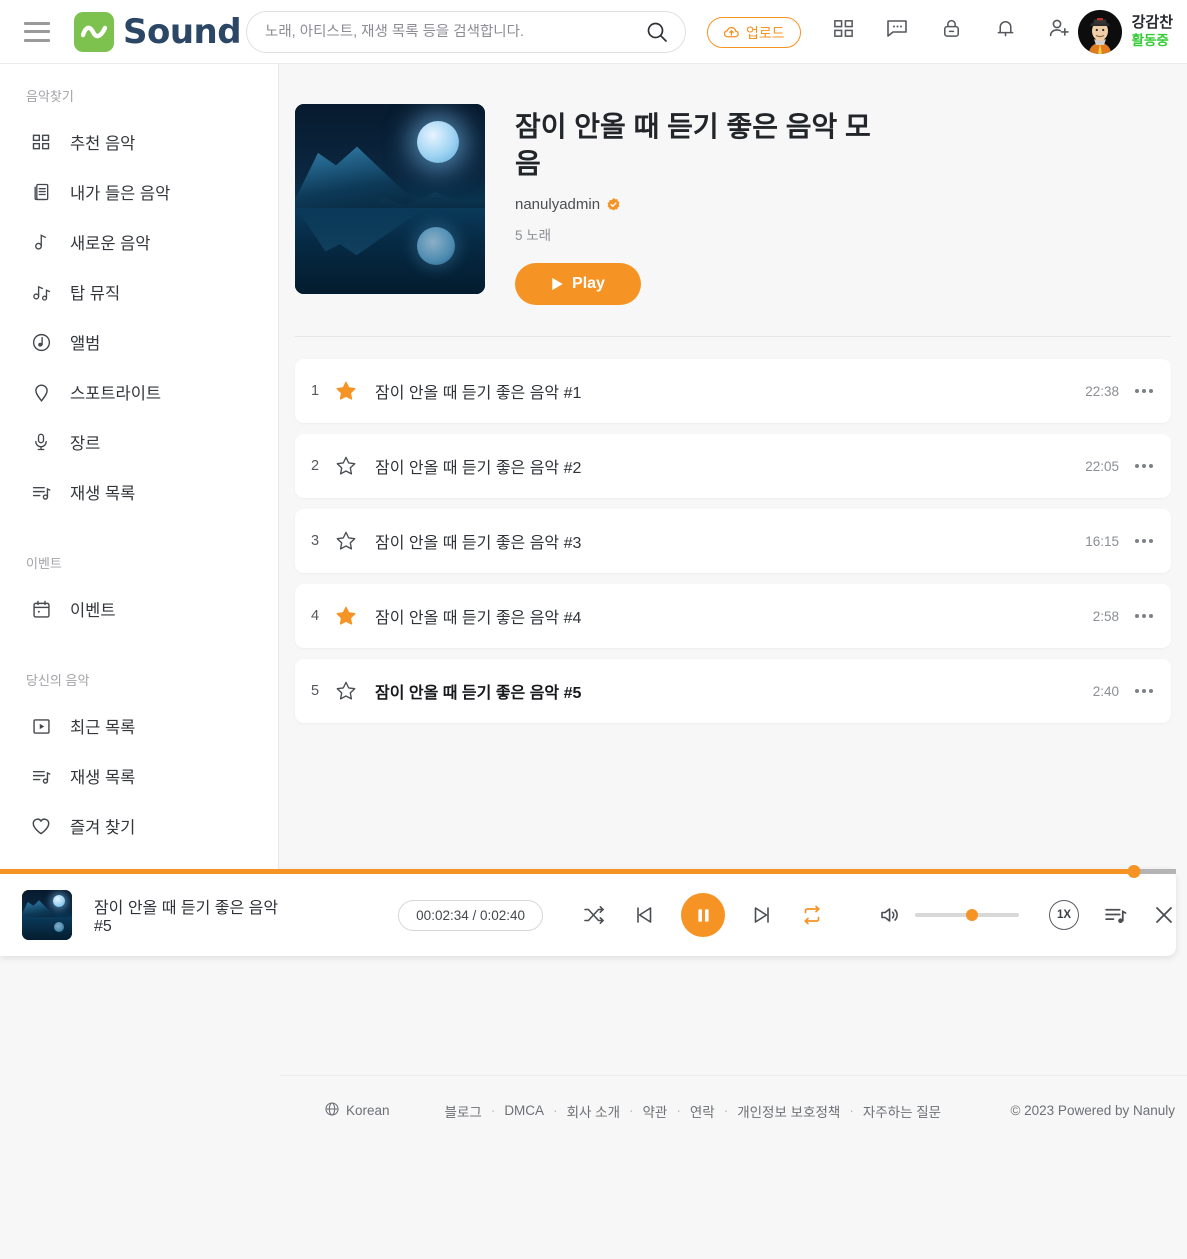 The width and height of the screenshot is (1187, 1259). What do you see at coordinates (139, 342) in the screenshot?
I see `sidebar-item-albums: 앨범` at bounding box center [139, 342].